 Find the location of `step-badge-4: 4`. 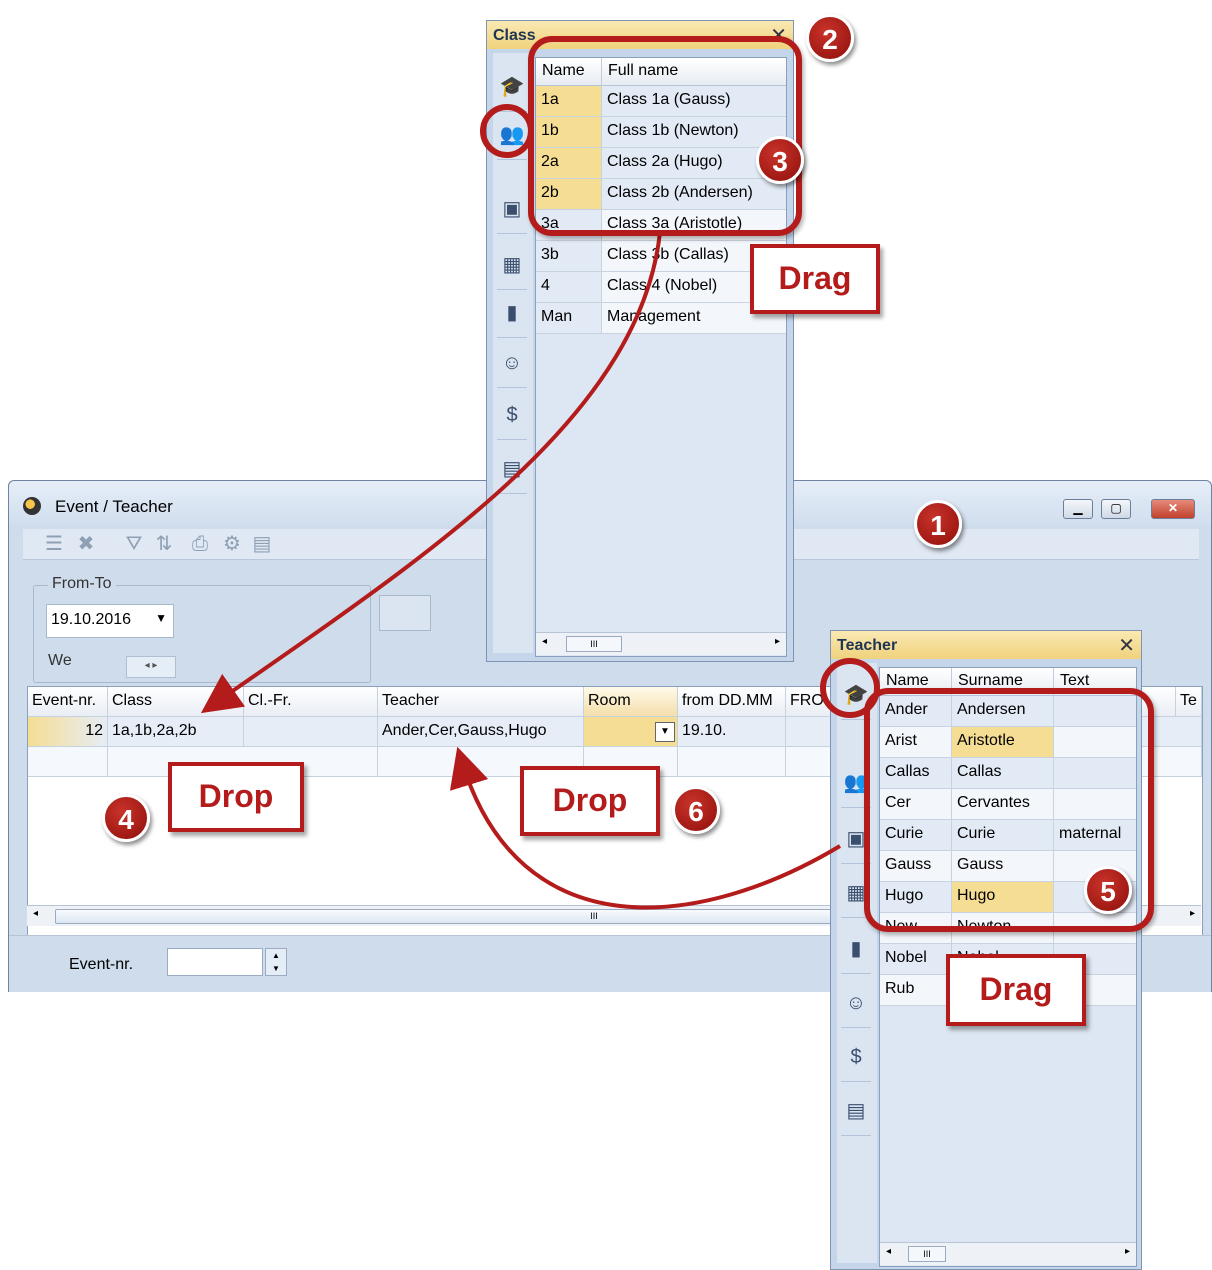

step-badge-4: 4 is located at coordinates (126, 818).